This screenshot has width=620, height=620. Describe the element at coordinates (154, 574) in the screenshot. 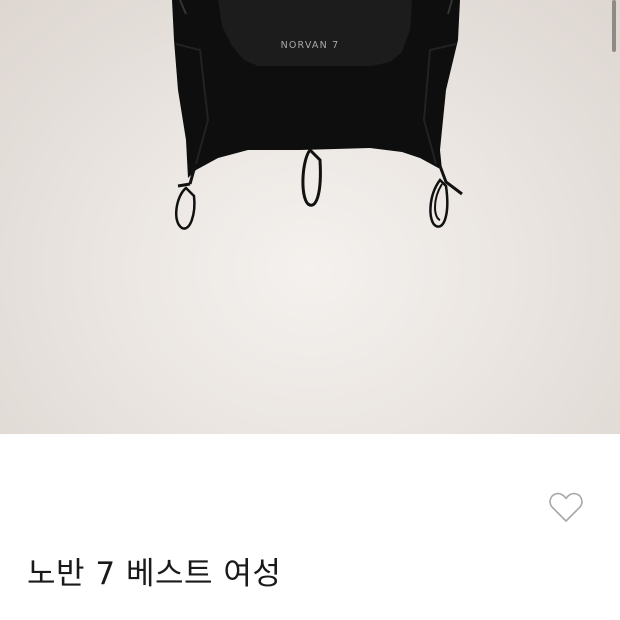

I see `product-title: 노반 7 베스트 여성` at that location.